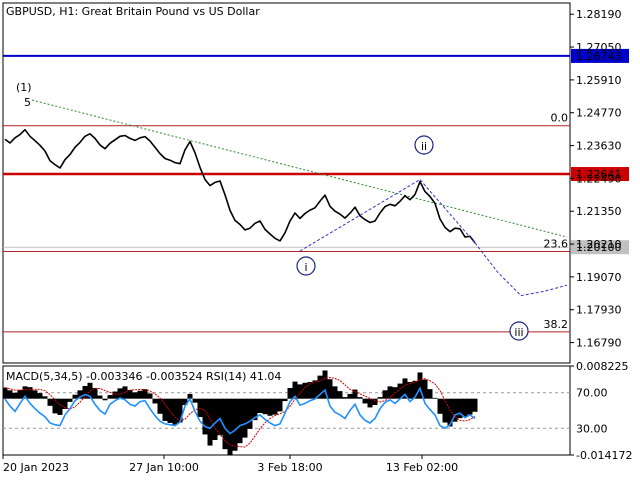 The image size is (640, 480). Describe the element at coordinates (599, 178) in the screenshot. I see `price-tick-label: 1.22490` at that location.